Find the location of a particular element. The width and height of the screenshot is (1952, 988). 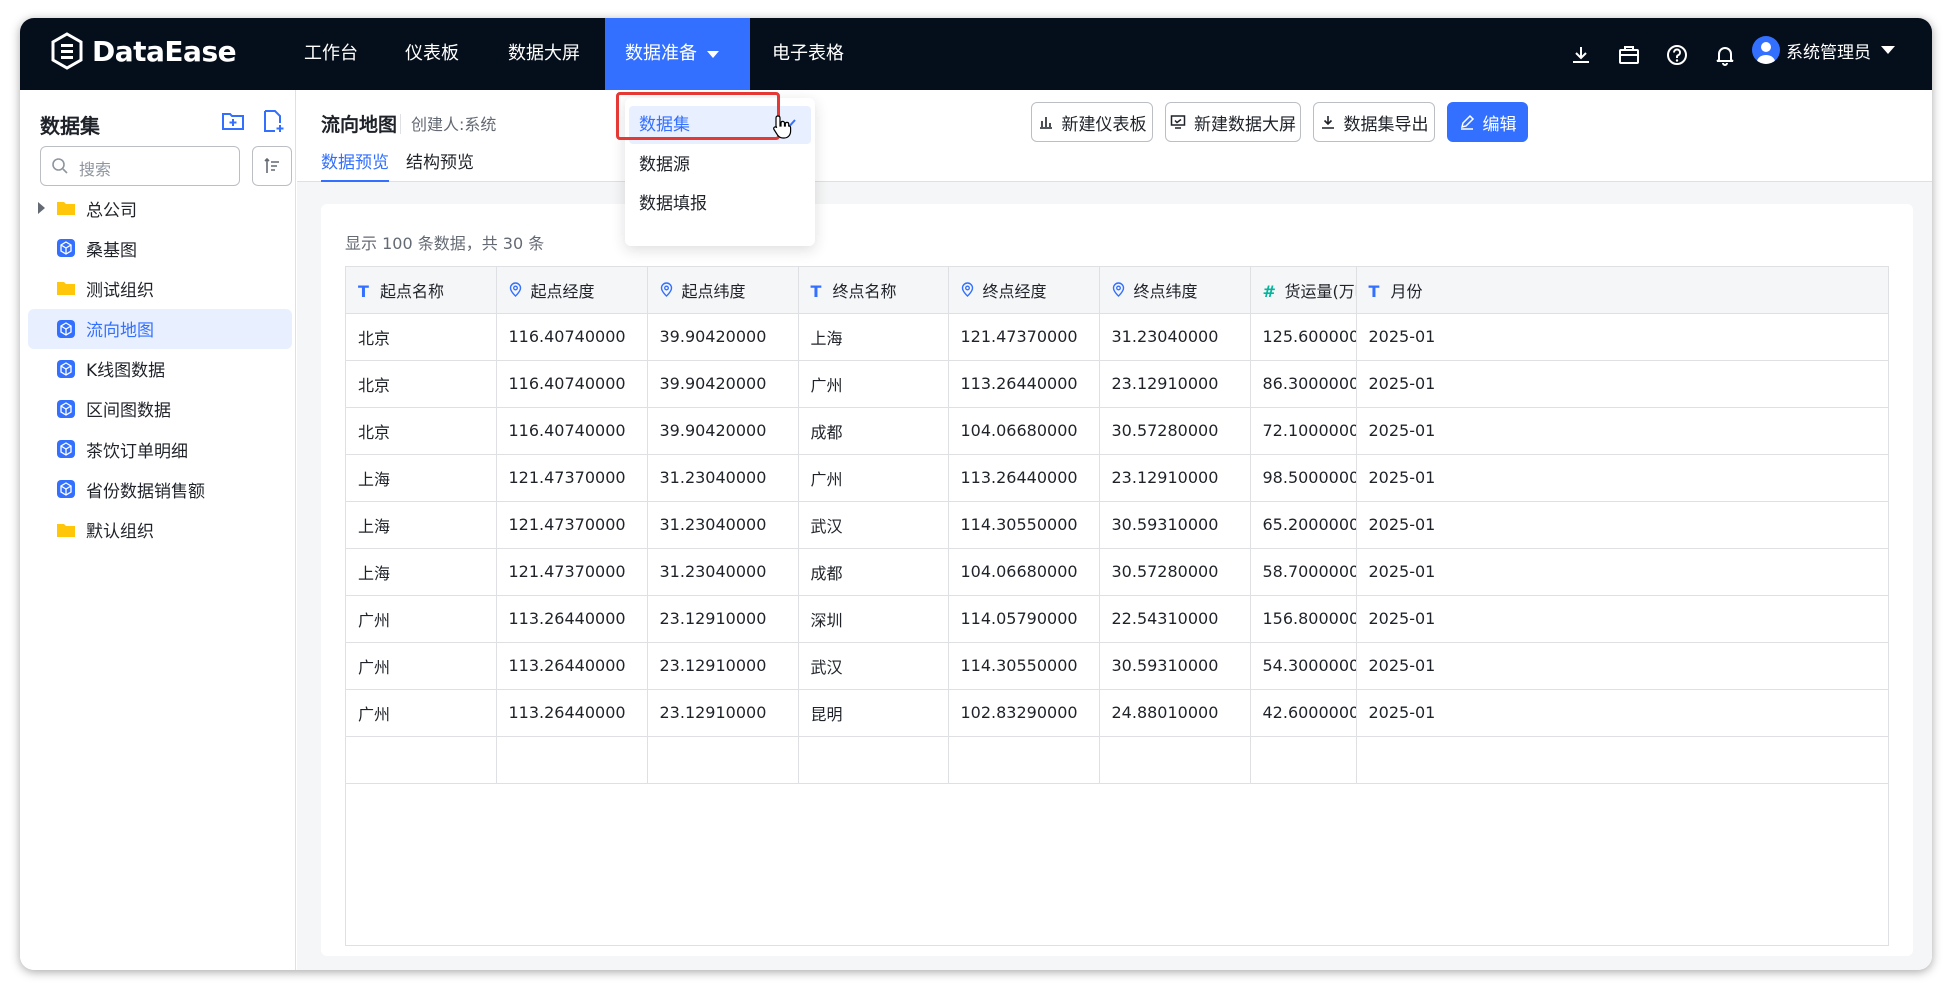

column-header: # 货运量(万吨 is located at coordinates (1303, 290).